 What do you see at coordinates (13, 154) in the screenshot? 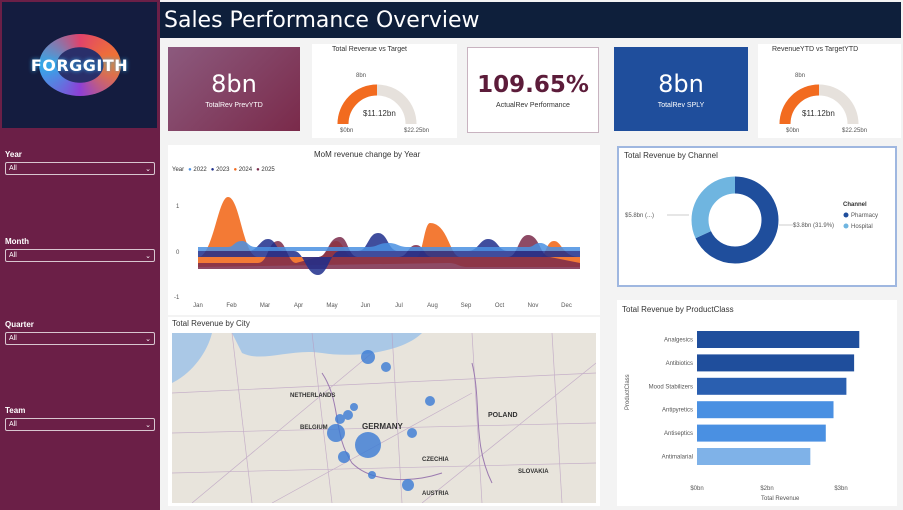
I see `year-filter-label: Year` at bounding box center [13, 154].